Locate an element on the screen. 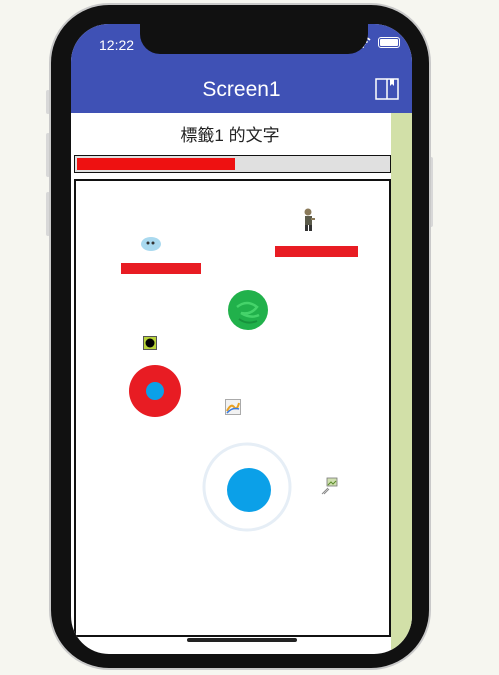 Image resolution: width=499 pixels, height=675 pixels. screen-title: Screen1 is located at coordinates (241, 89).